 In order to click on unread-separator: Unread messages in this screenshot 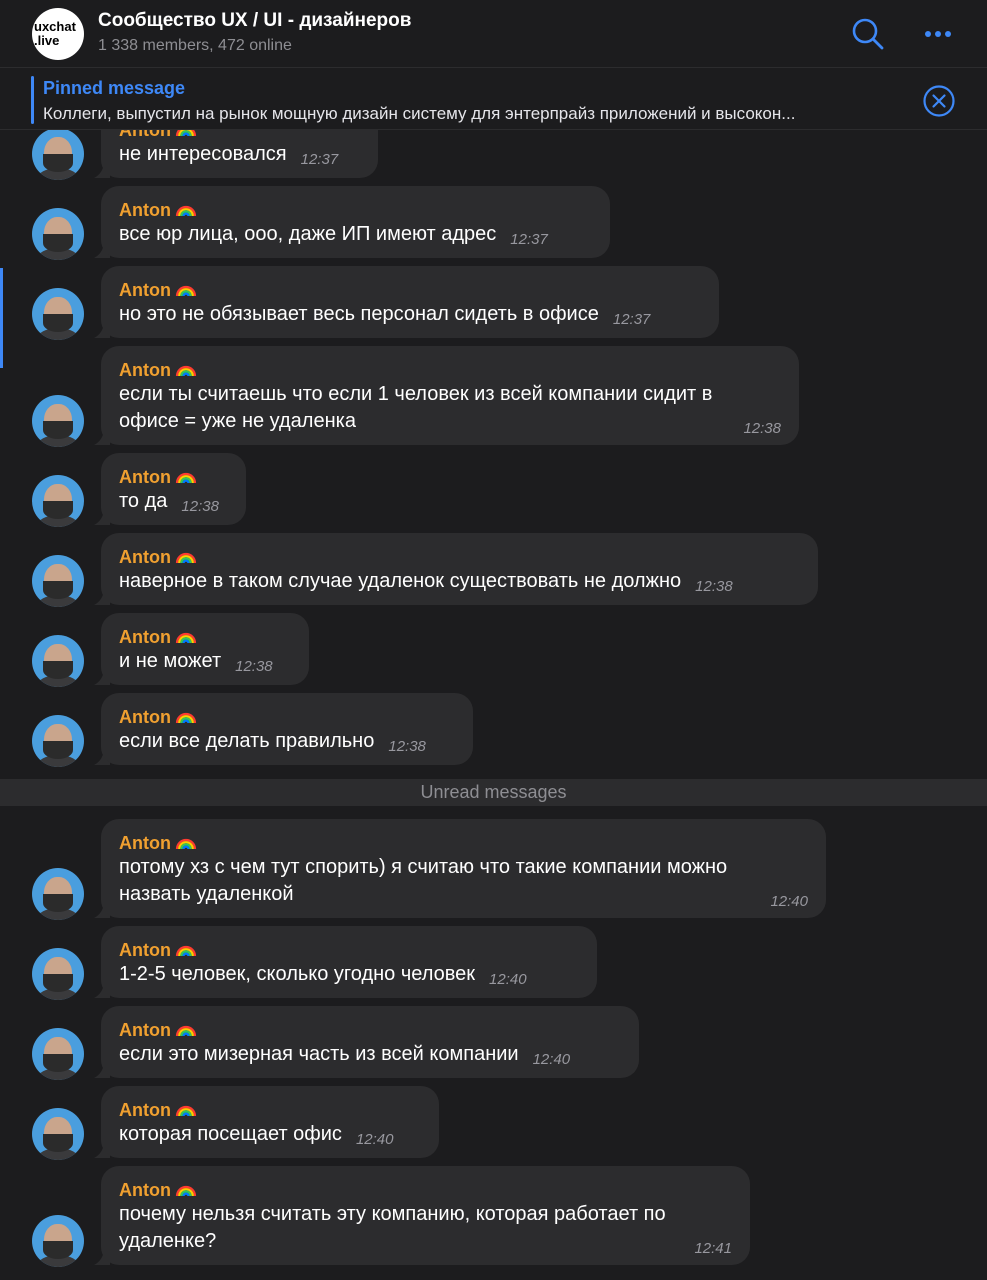, I will do `click(493, 792)`.